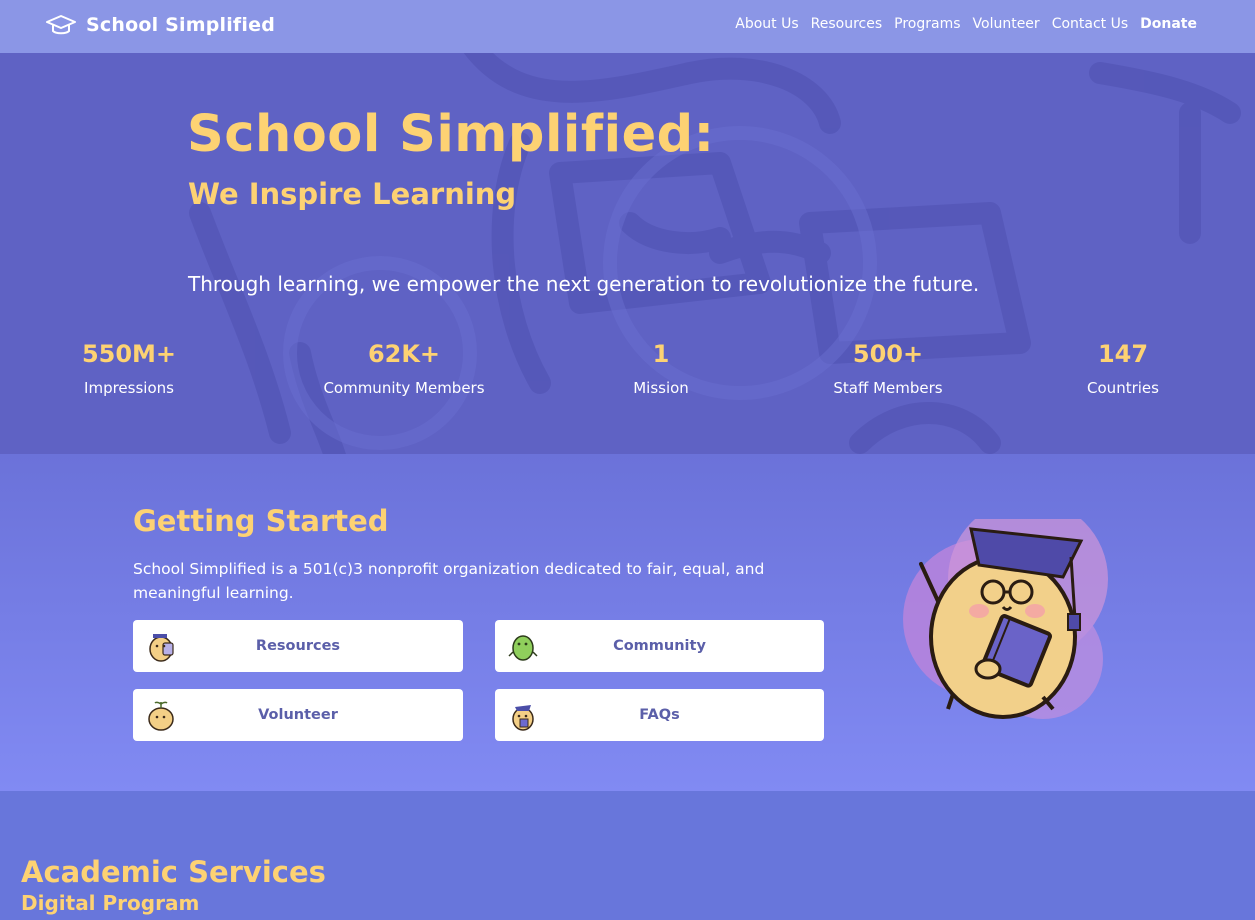 The image size is (1255, 920). I want to click on mascot-backpack-icon, so click(161, 648).